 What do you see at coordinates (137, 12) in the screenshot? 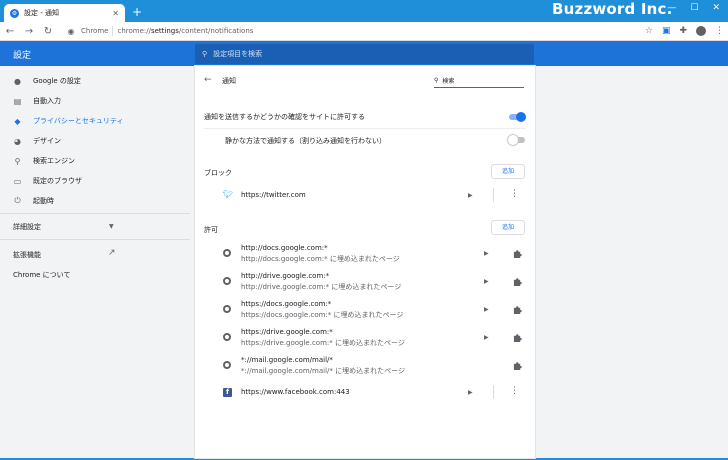
I see `new-tab-icon: +` at bounding box center [137, 12].